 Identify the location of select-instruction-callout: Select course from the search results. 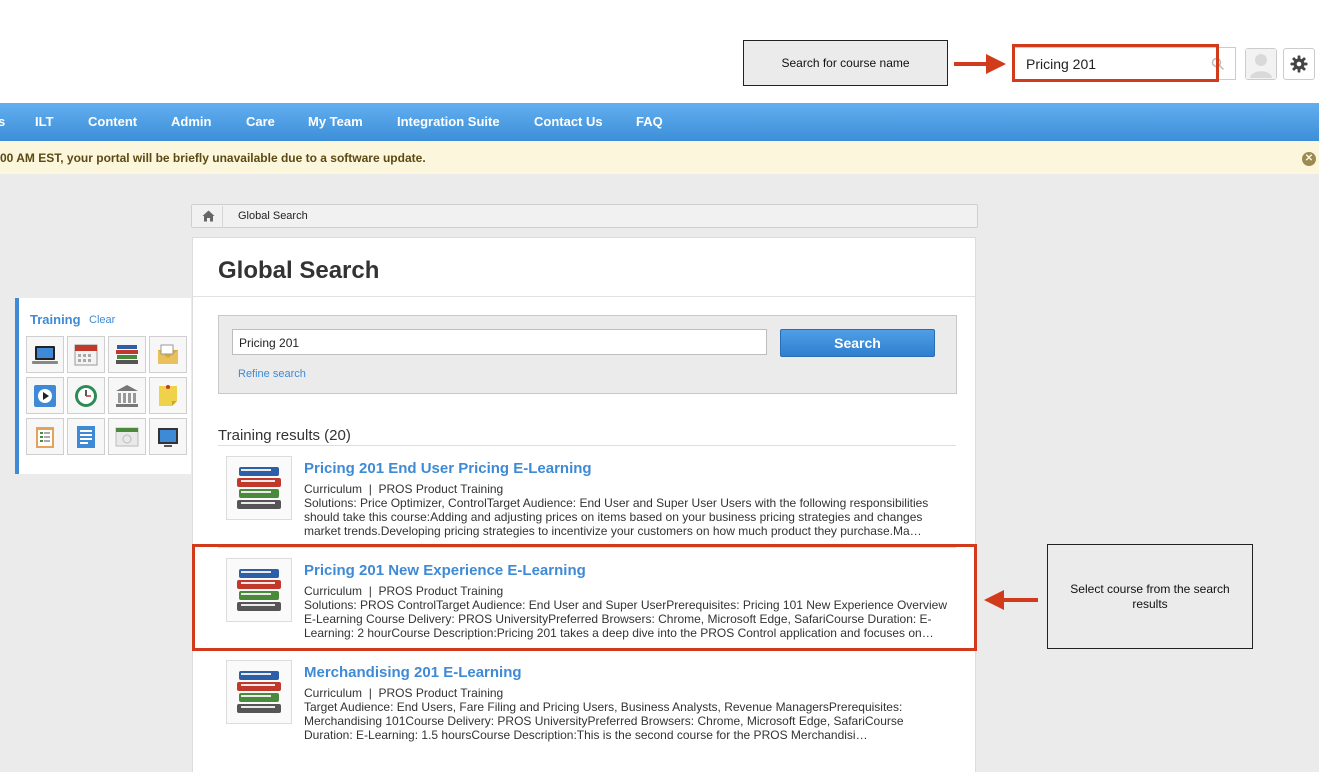
(1150, 596).